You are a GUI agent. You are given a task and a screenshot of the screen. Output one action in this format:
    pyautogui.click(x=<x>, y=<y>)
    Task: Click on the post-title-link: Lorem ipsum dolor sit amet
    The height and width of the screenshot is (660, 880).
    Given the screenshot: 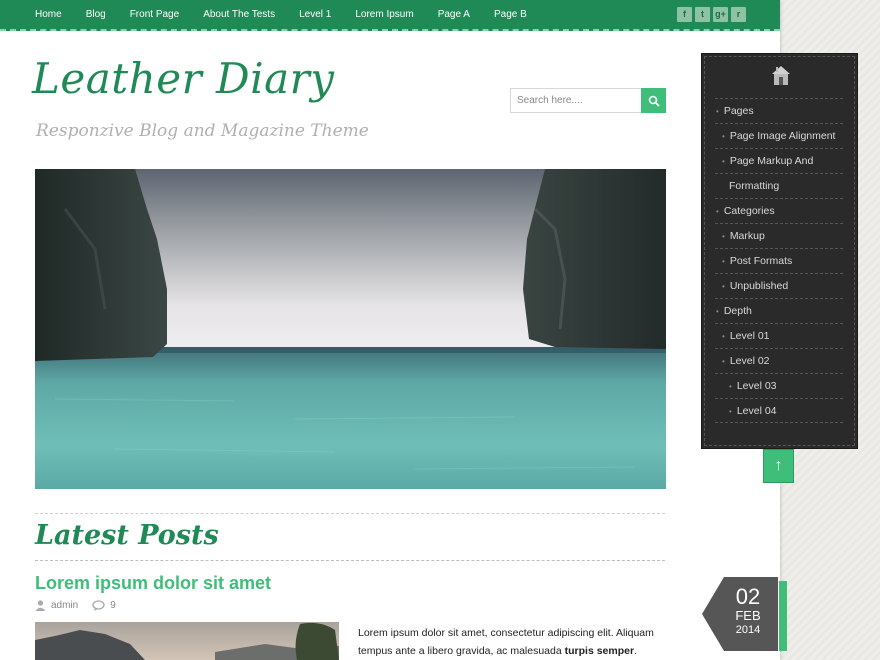 What is the action you would take?
    pyautogui.click(x=153, y=583)
    